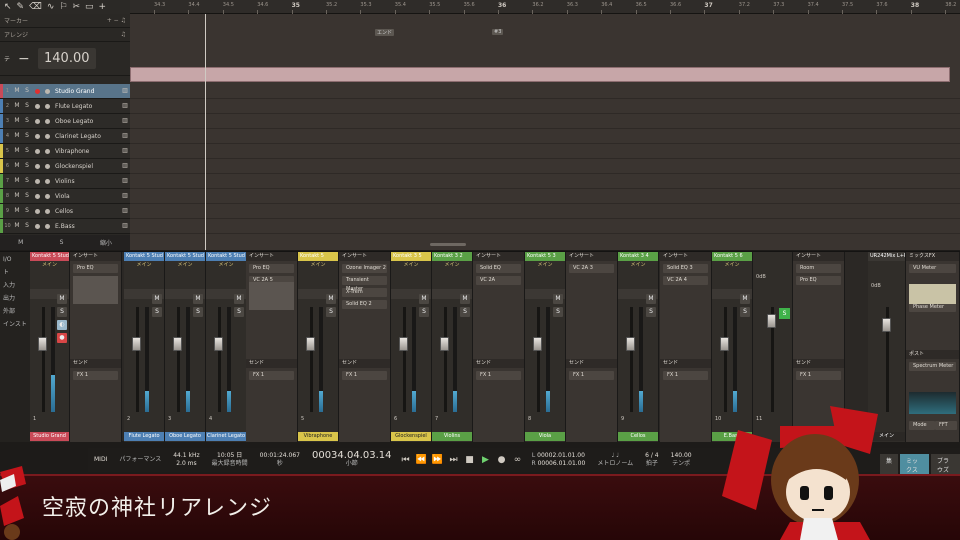 The width and height of the screenshot is (960, 540). Describe the element at coordinates (486, 460) in the screenshot. I see `play-icon: ▶` at that location.